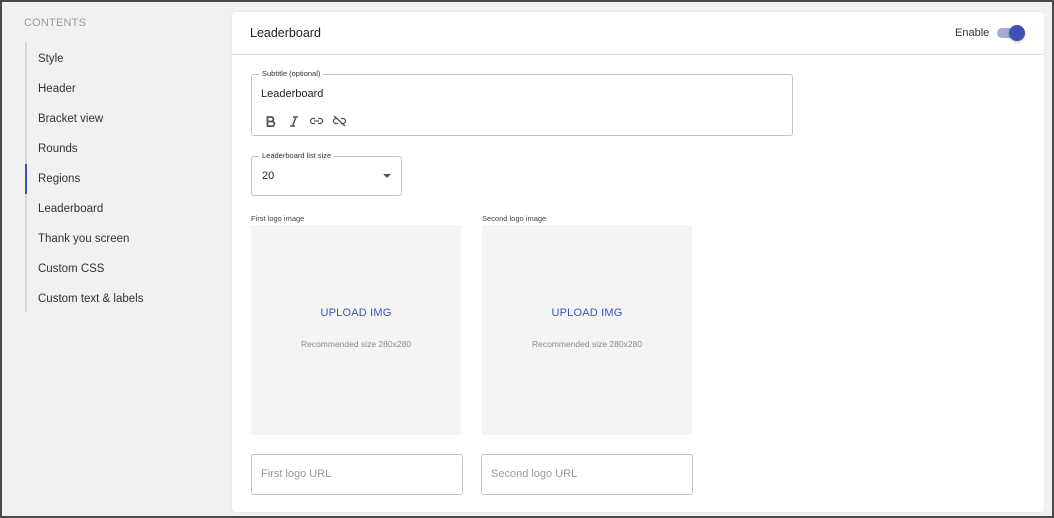 Image resolution: width=1054 pixels, height=518 pixels. What do you see at coordinates (339, 121) in the screenshot?
I see `unlink-icon` at bounding box center [339, 121].